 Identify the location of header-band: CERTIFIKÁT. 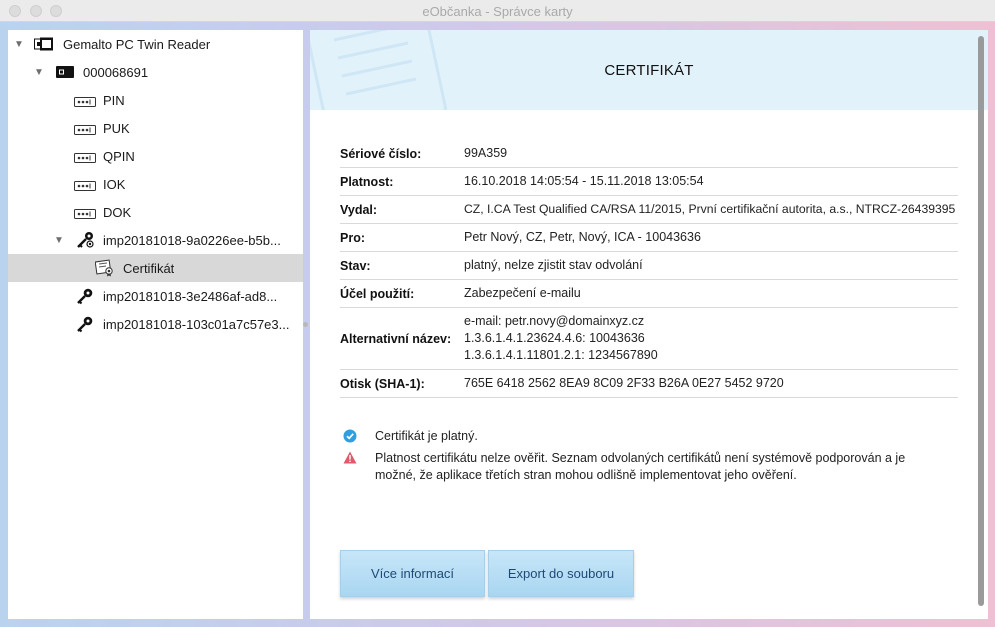
(649, 70).